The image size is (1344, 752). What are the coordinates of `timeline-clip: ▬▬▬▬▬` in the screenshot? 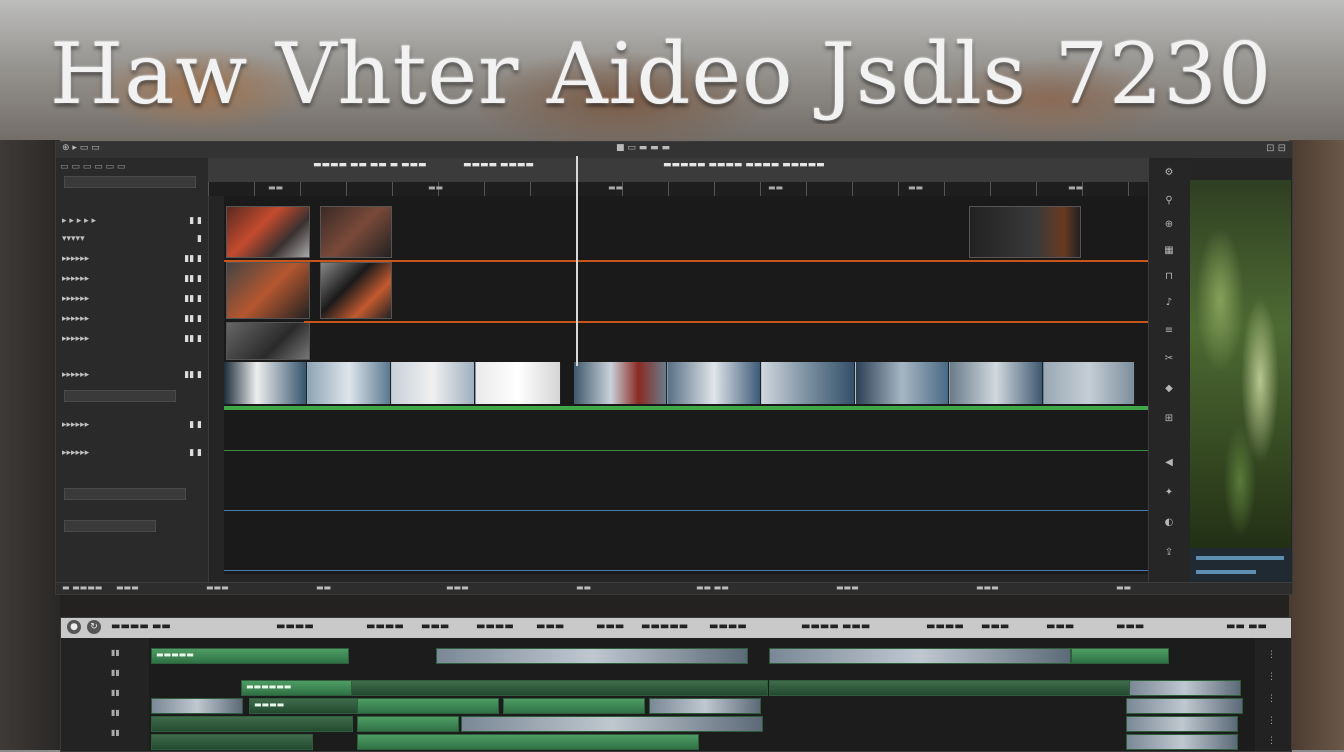 It's located at (250, 656).